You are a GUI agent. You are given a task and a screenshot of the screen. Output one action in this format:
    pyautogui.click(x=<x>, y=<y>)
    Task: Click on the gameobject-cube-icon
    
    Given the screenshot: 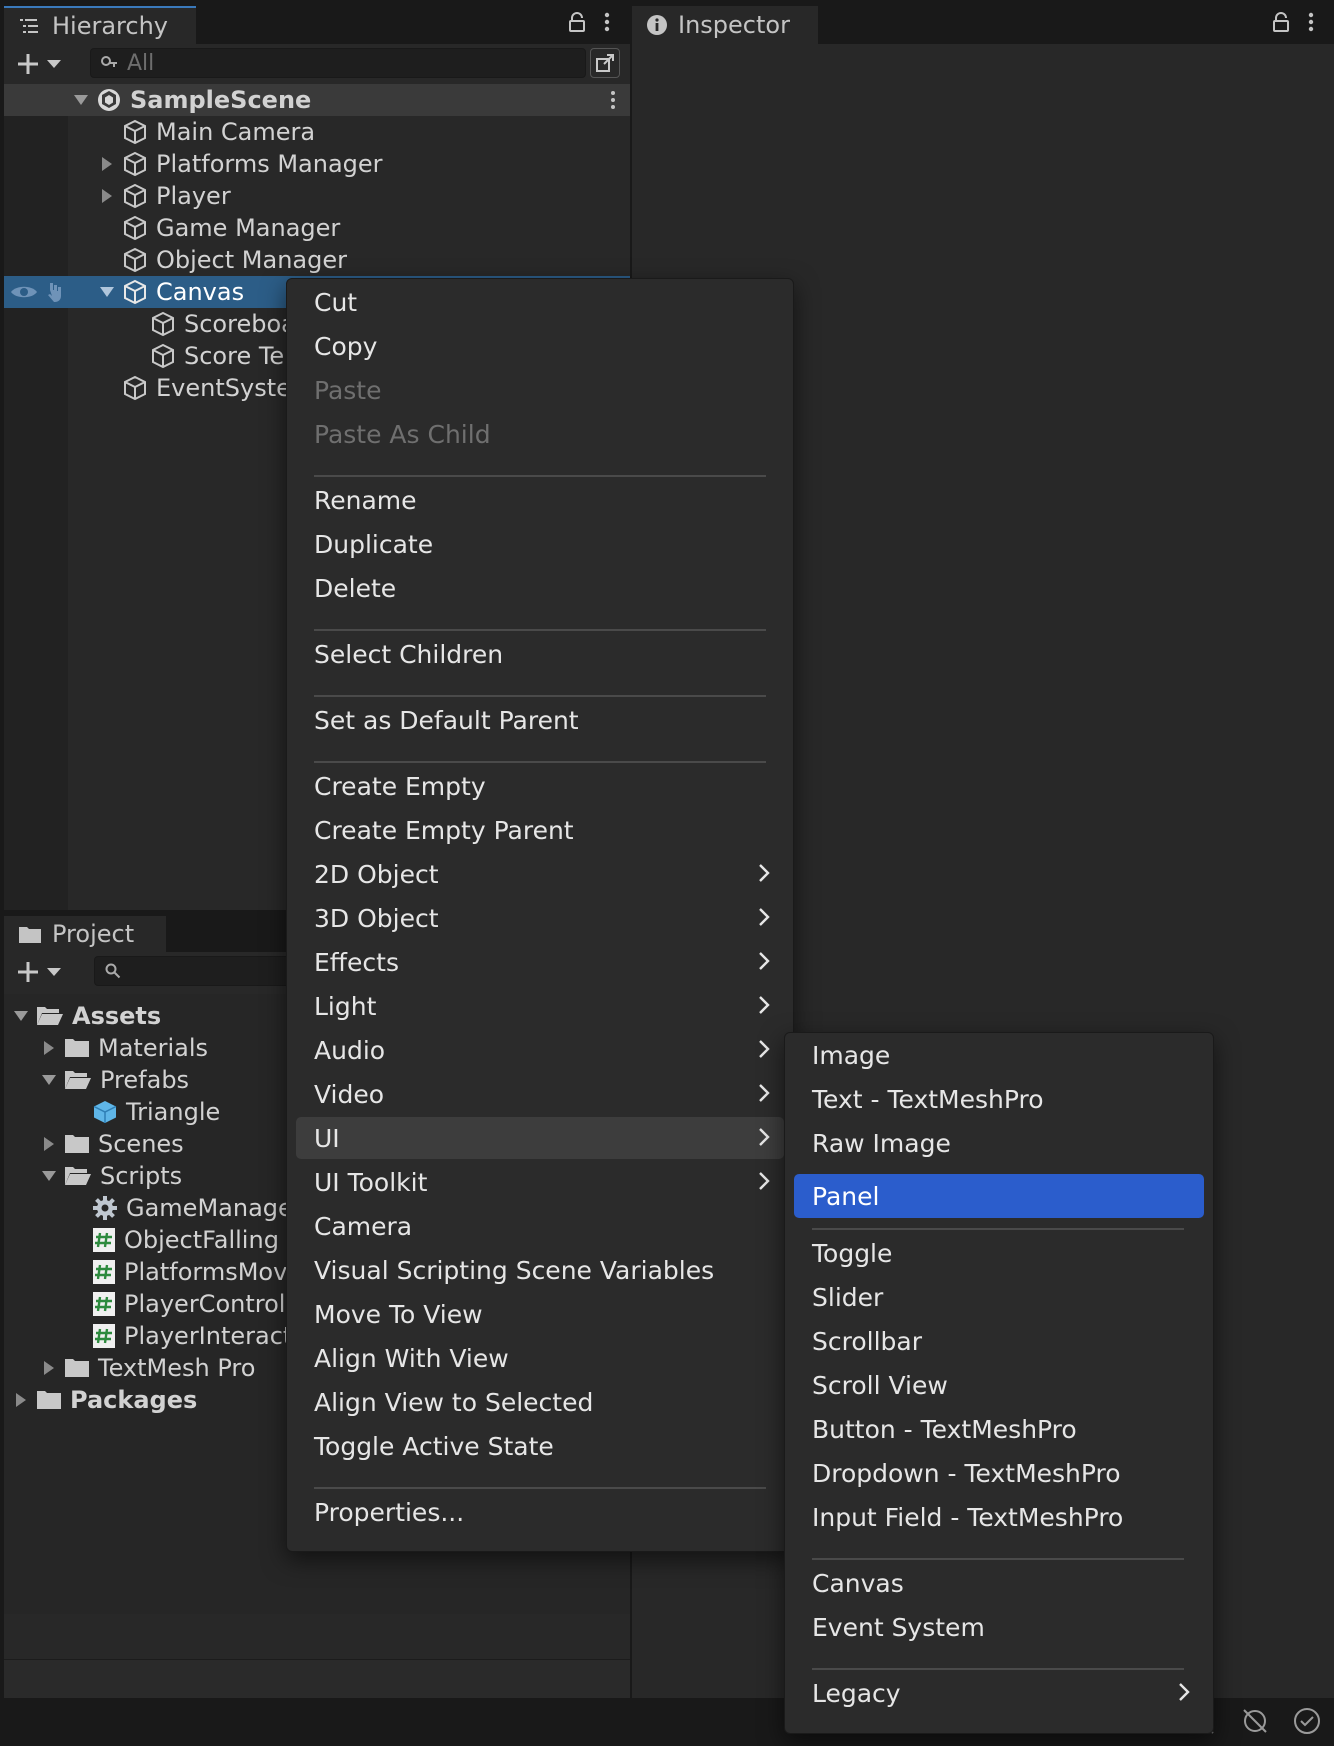 What is the action you would take?
    pyautogui.click(x=135, y=292)
    